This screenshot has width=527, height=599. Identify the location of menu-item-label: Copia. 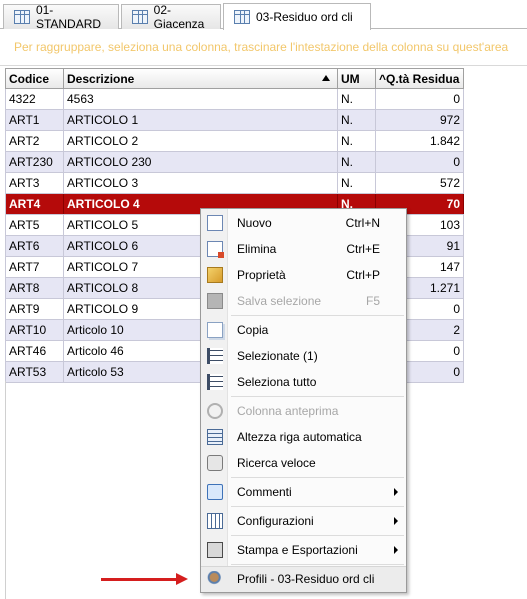
(253, 330).